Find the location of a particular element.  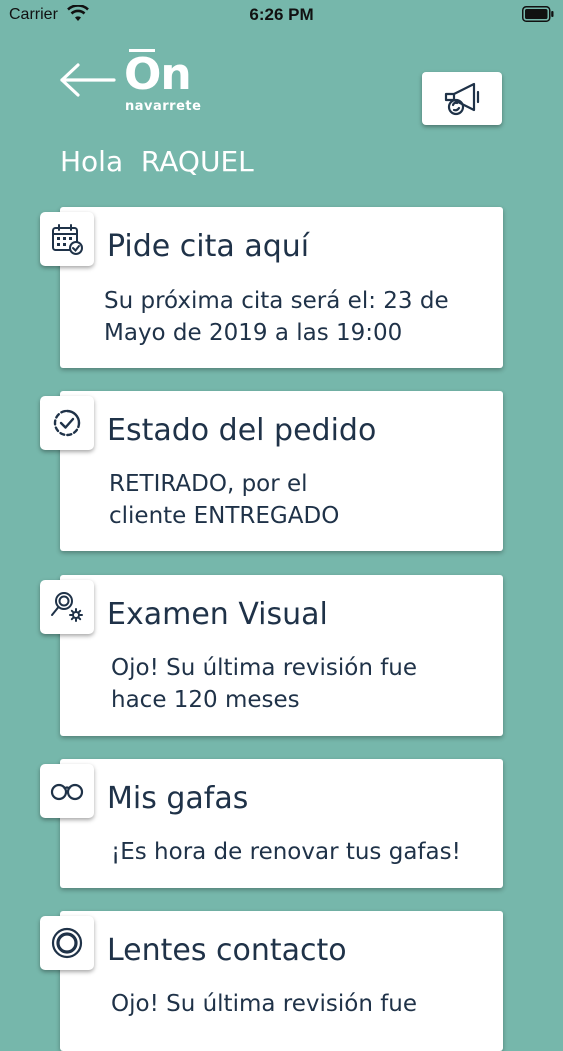

magnifier-gear-icon is located at coordinates (67, 607).